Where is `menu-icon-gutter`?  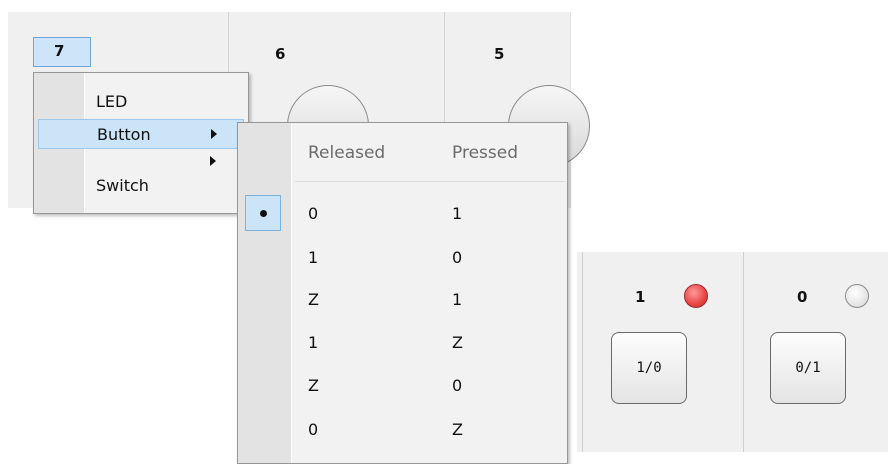 menu-icon-gutter is located at coordinates (265, 293).